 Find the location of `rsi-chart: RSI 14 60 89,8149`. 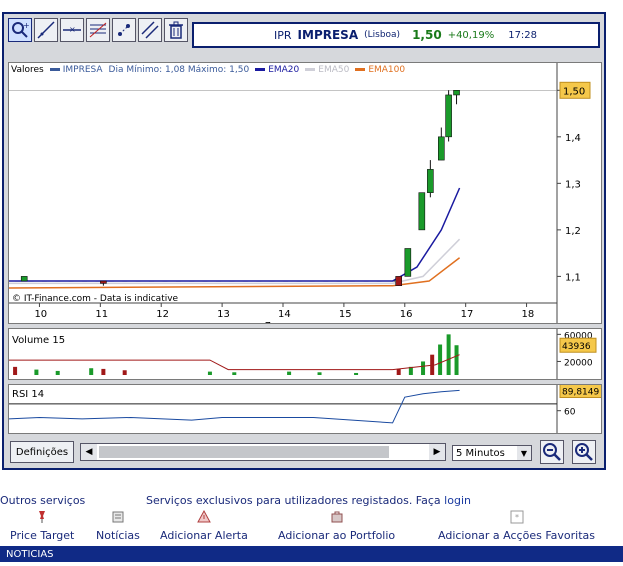

rsi-chart: RSI 14 60 89,8149 is located at coordinates (305, 408).